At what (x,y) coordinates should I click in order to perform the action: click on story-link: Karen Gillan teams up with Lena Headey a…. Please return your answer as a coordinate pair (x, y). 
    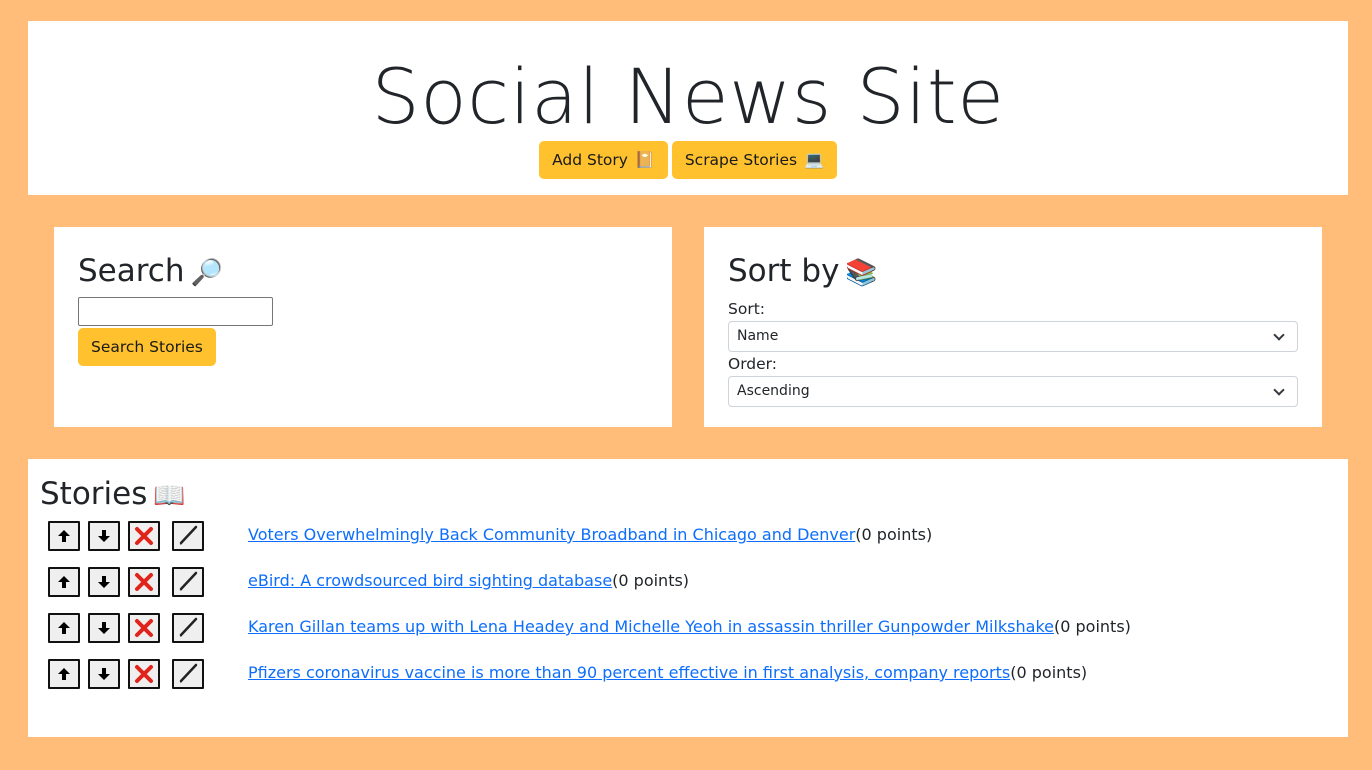
    Looking at the image, I should click on (651, 626).